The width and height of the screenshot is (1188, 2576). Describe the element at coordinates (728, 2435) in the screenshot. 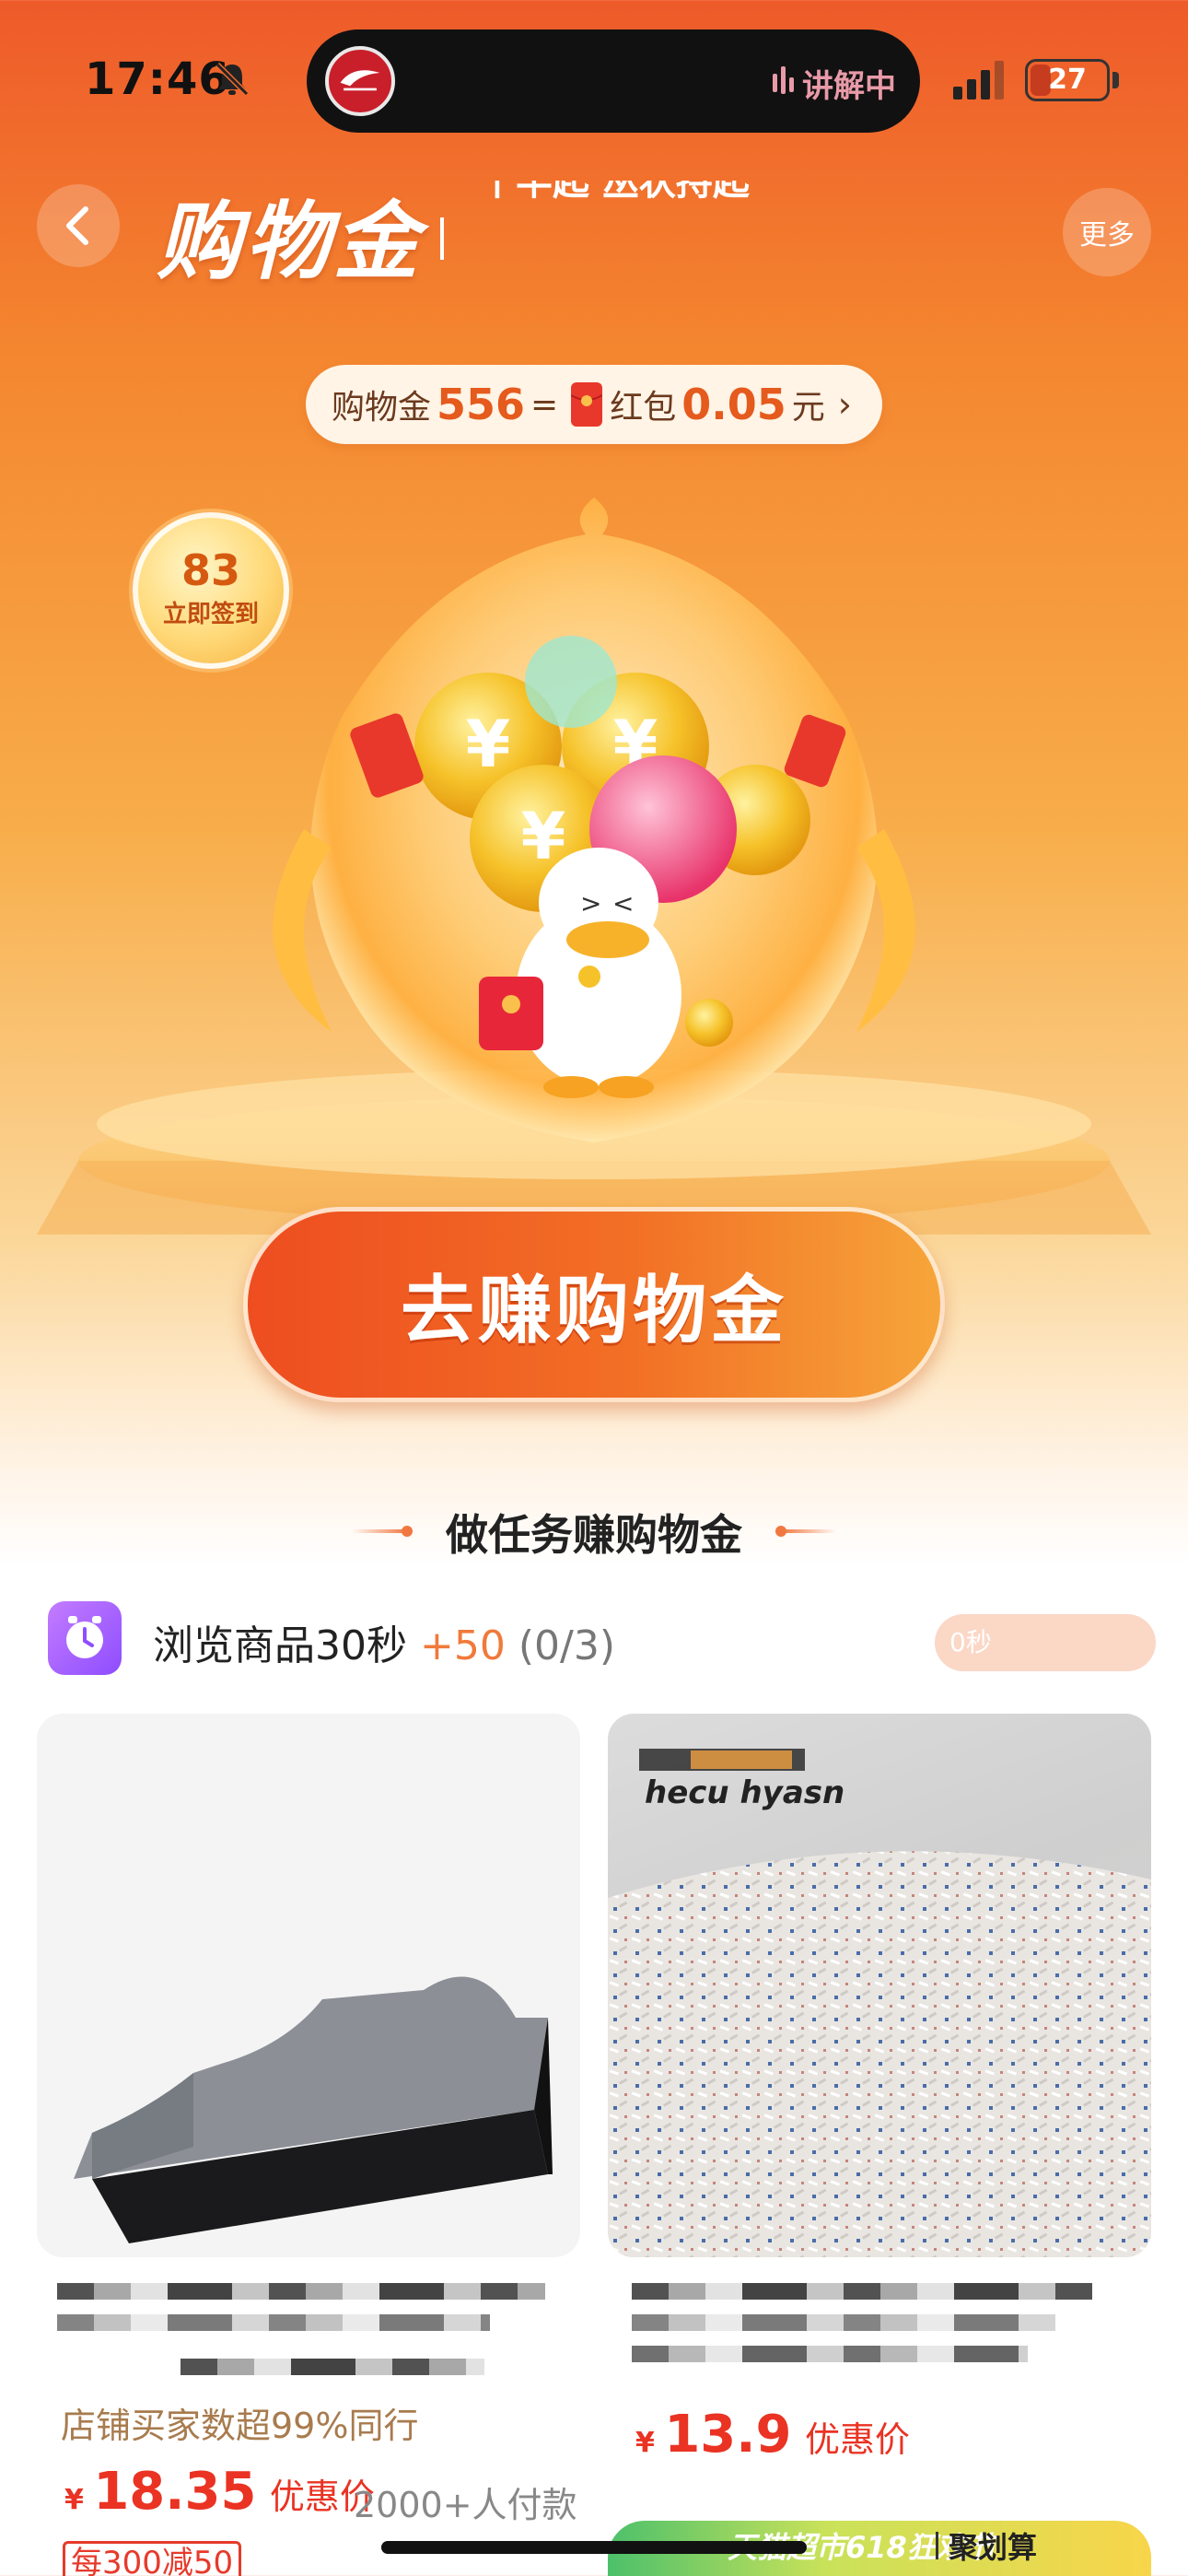

I see `price-amount: 13.9` at that location.